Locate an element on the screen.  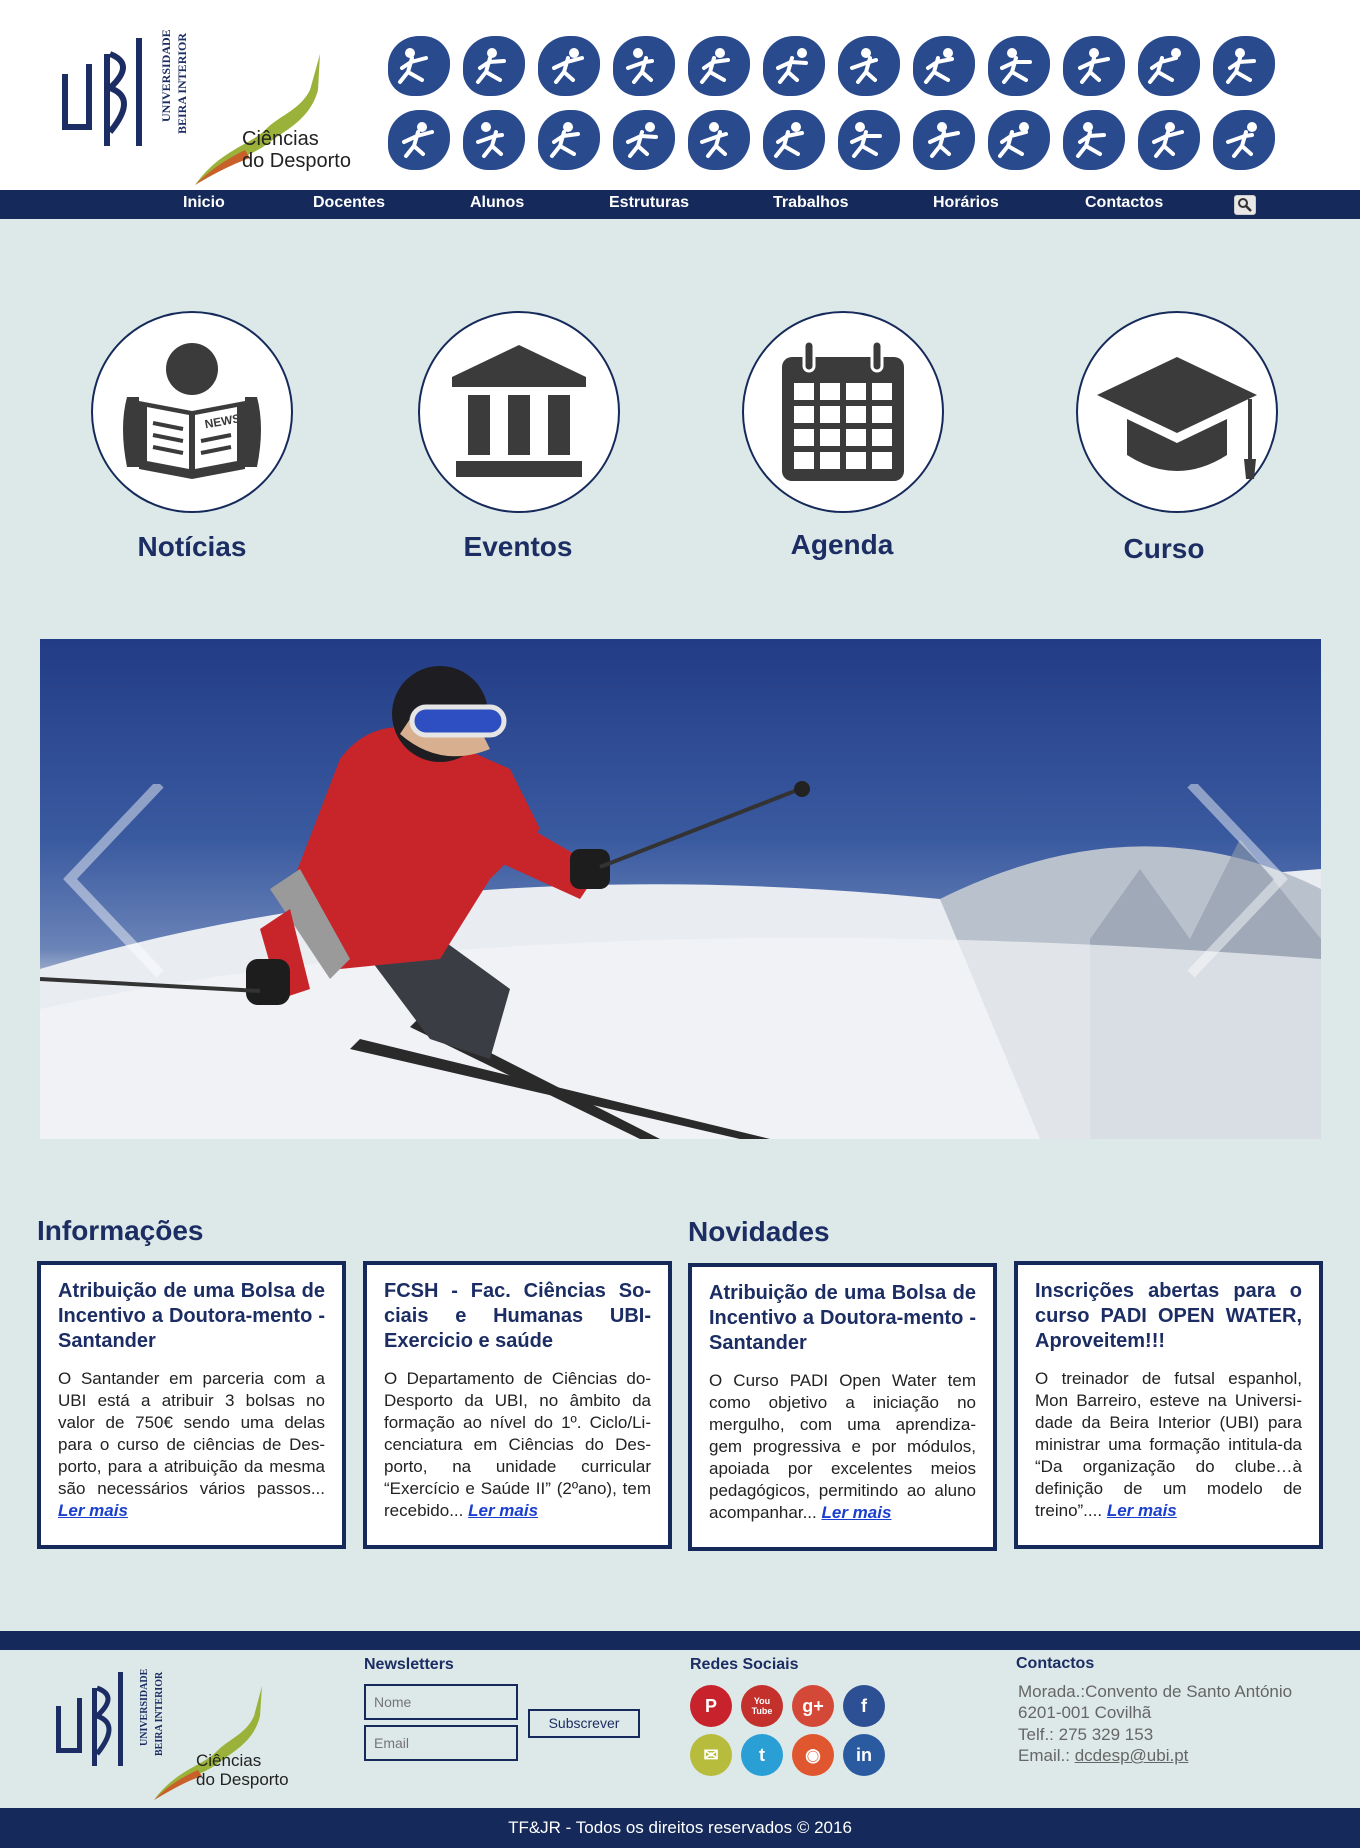
newsletter-heading: Newsletters is located at coordinates (409, 1664).